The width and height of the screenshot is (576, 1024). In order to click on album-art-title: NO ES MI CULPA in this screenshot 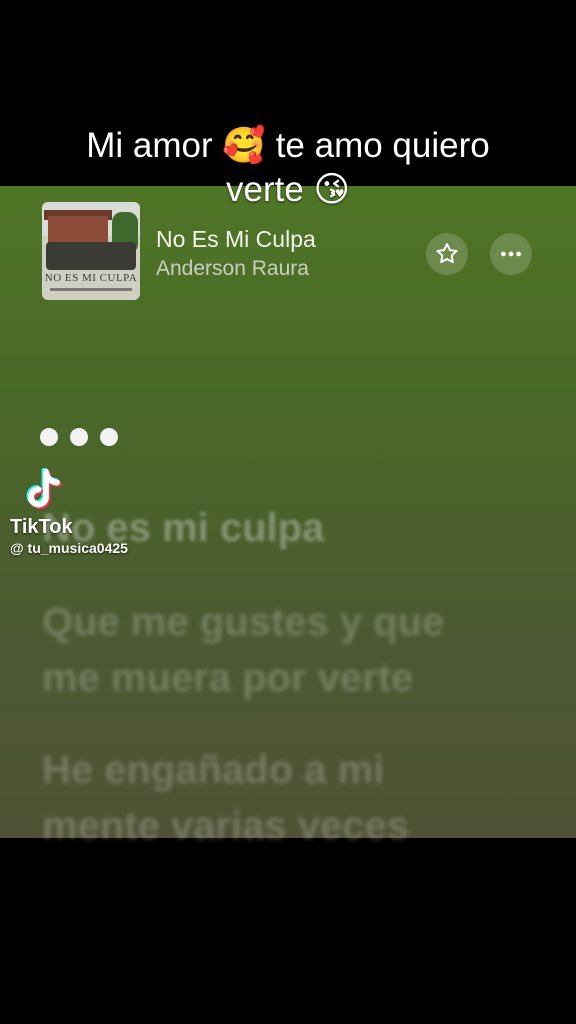, I will do `click(91, 278)`.